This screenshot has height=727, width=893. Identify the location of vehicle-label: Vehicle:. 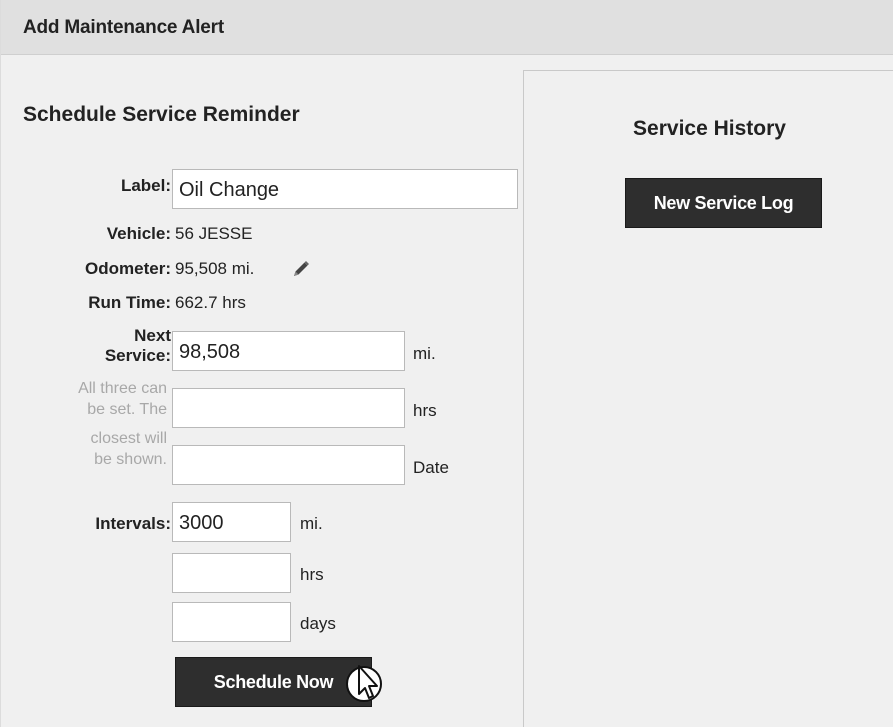
(138, 233).